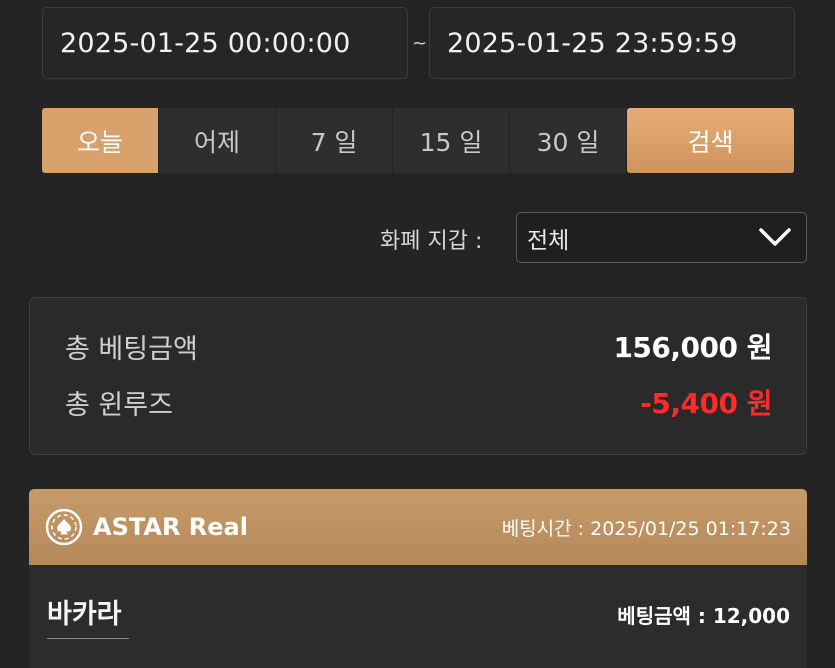 This screenshot has height=668, width=835. Describe the element at coordinates (706, 403) in the screenshot. I see `total-win-loss-value: -5,400 원` at that location.